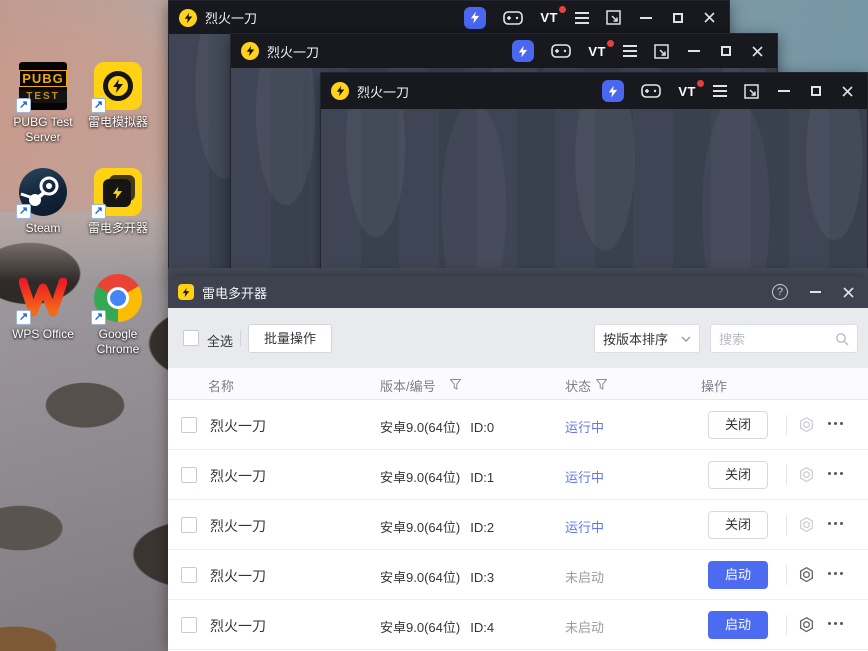 The width and height of the screenshot is (868, 651). What do you see at coordinates (518, 575) in the screenshot?
I see `instance-row: 烈火一刀 安卓9.0(64位) ID:3 未启动 启动` at bounding box center [518, 575].